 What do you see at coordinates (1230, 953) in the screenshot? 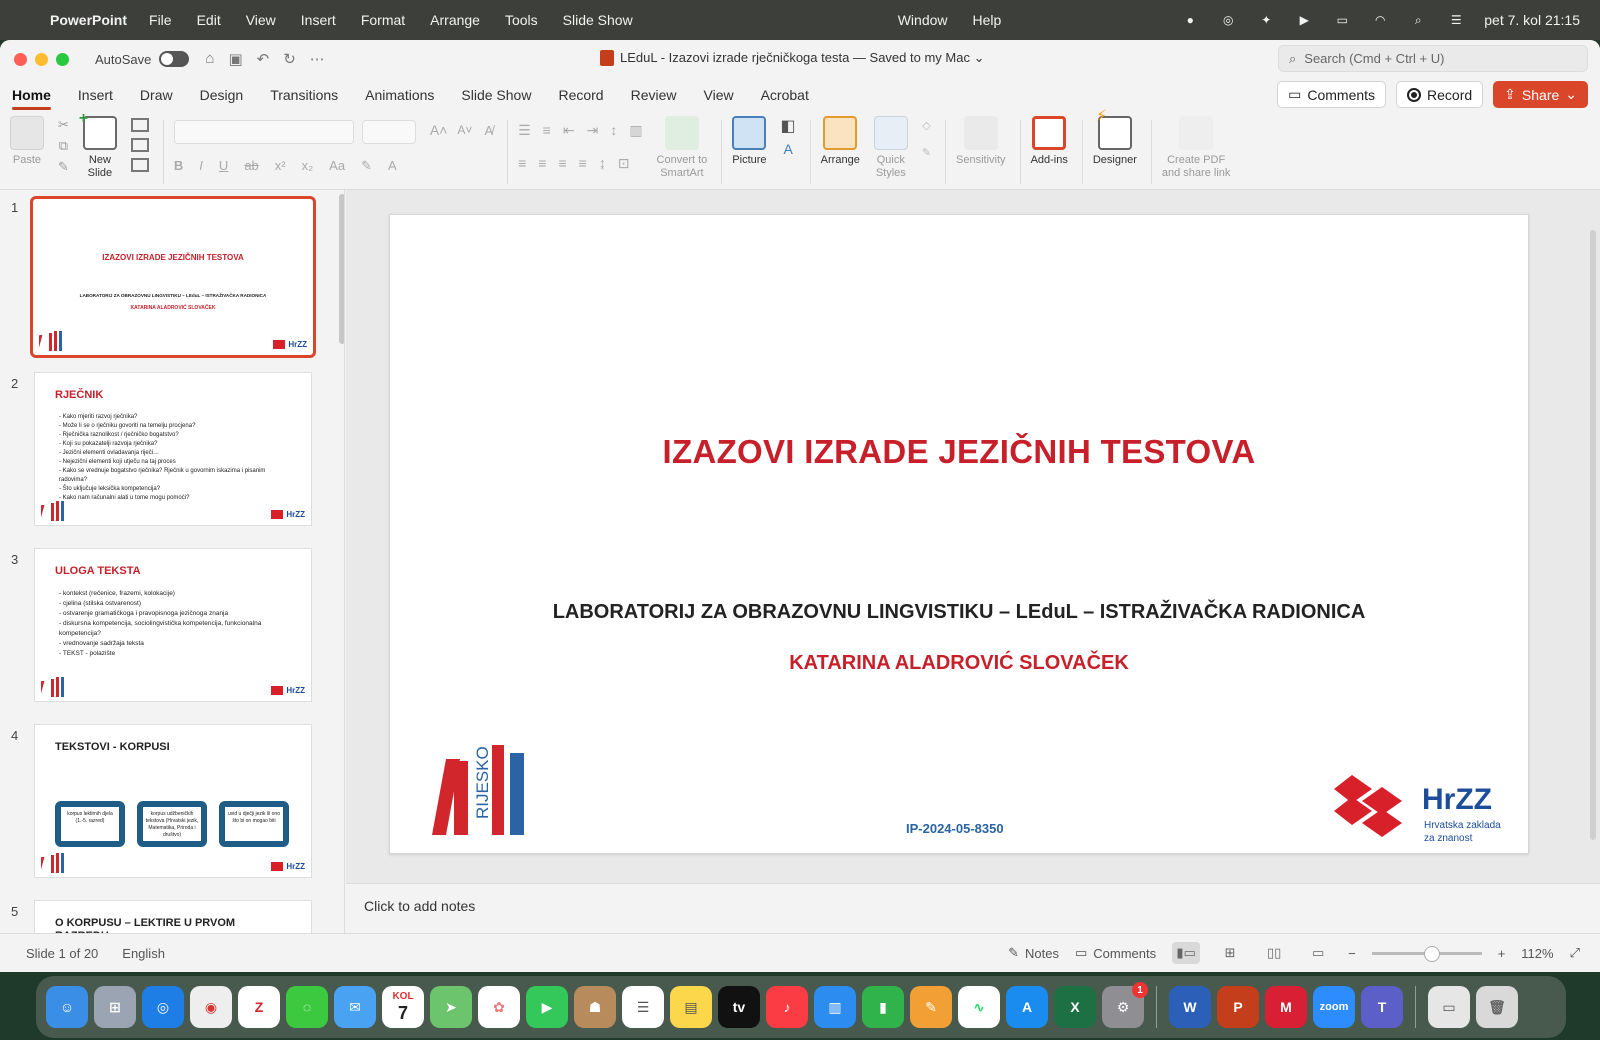
I see `slide-sorter-button: ⊞` at bounding box center [1230, 953].